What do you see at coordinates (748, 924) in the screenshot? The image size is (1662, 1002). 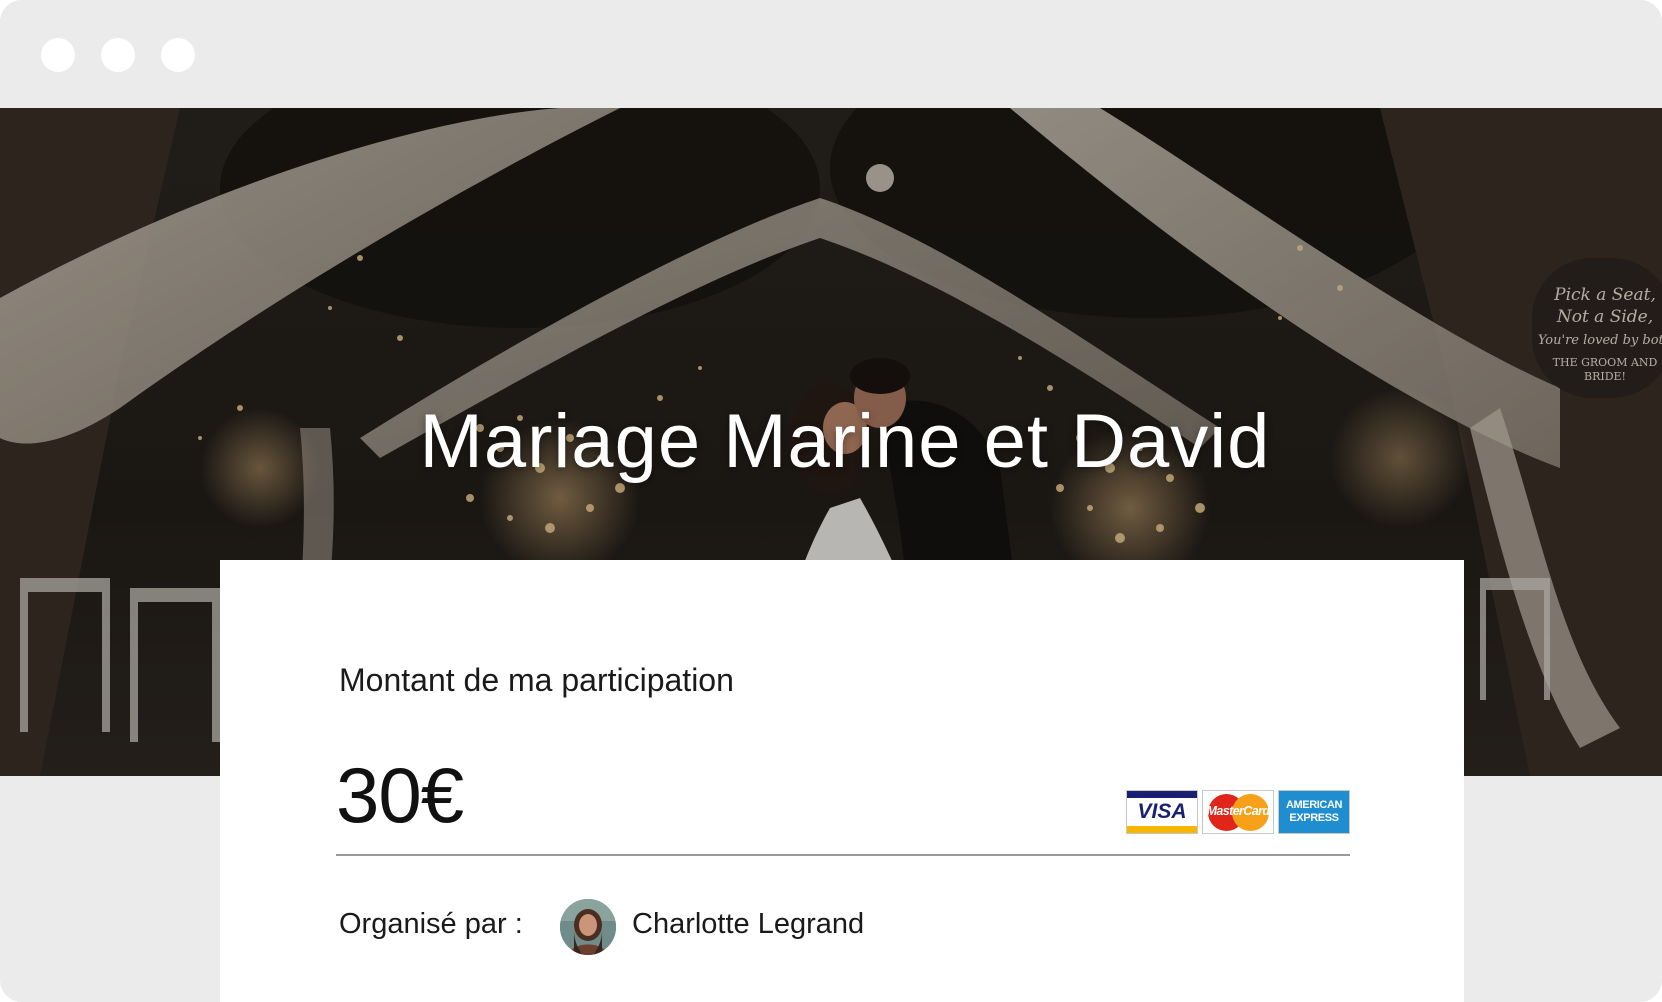 I see `organizer-name: Charlotte Legrand` at bounding box center [748, 924].